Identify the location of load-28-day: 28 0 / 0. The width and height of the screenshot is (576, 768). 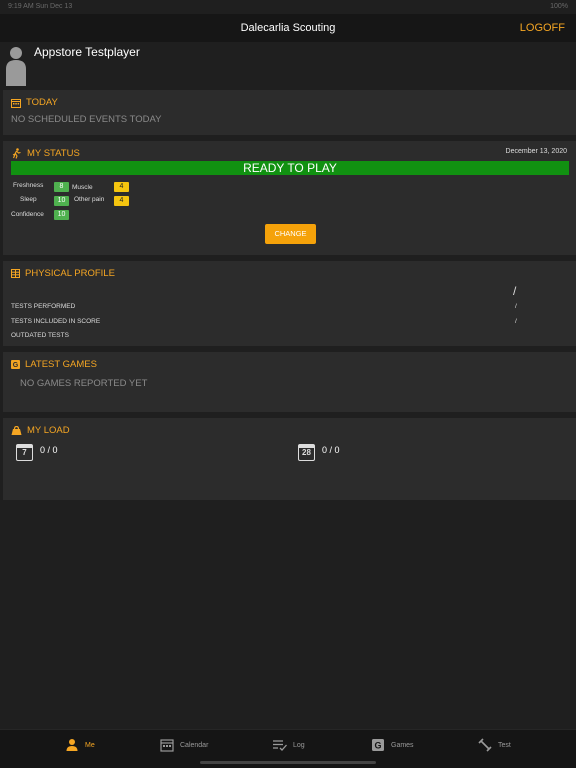
(319, 451).